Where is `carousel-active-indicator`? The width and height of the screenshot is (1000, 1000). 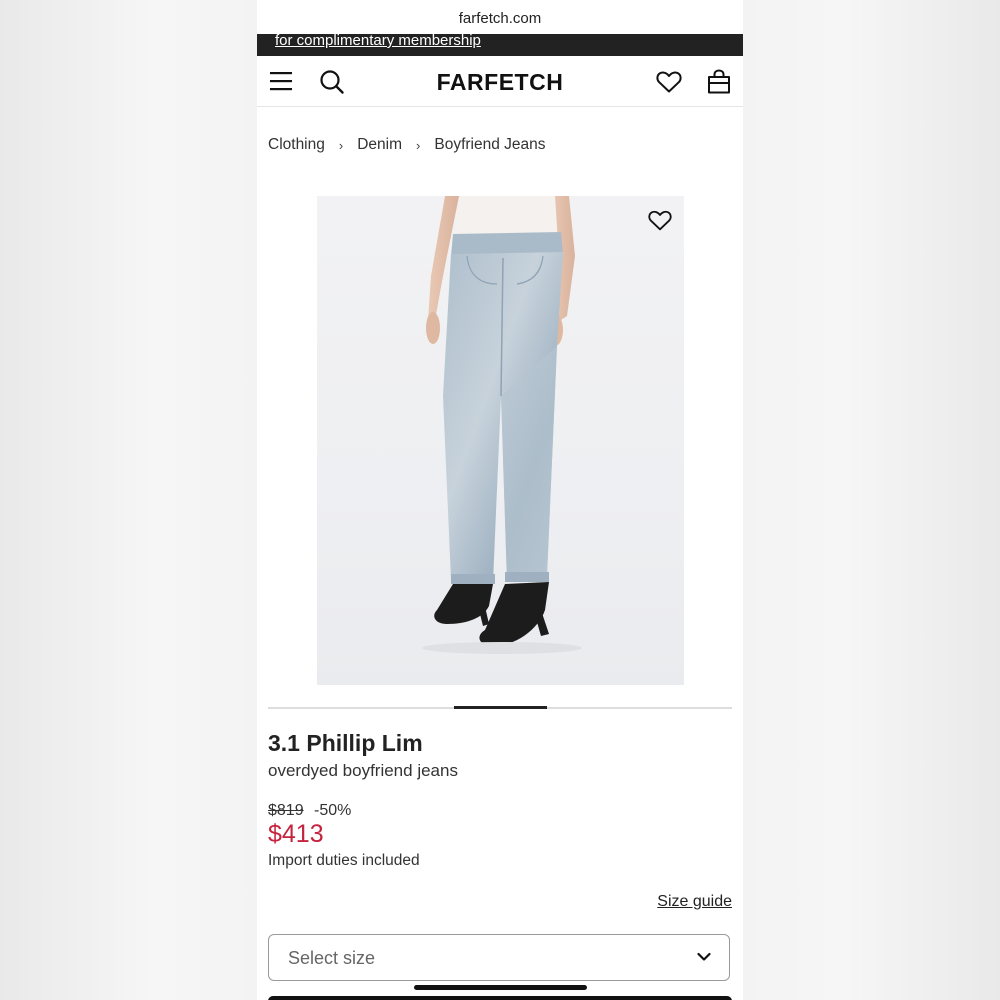 carousel-active-indicator is located at coordinates (500, 707).